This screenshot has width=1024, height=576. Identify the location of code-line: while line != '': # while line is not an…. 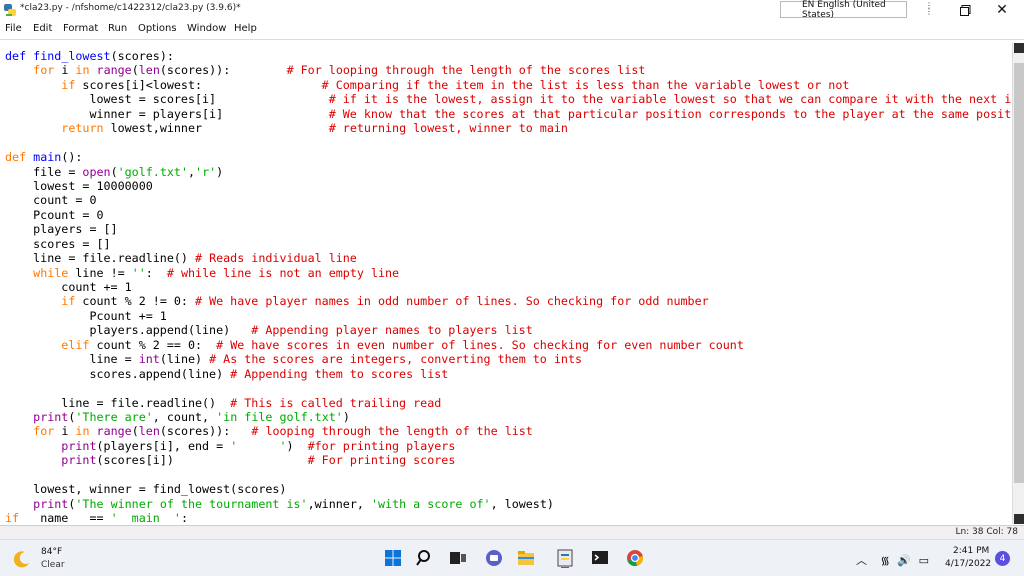
(508, 273).